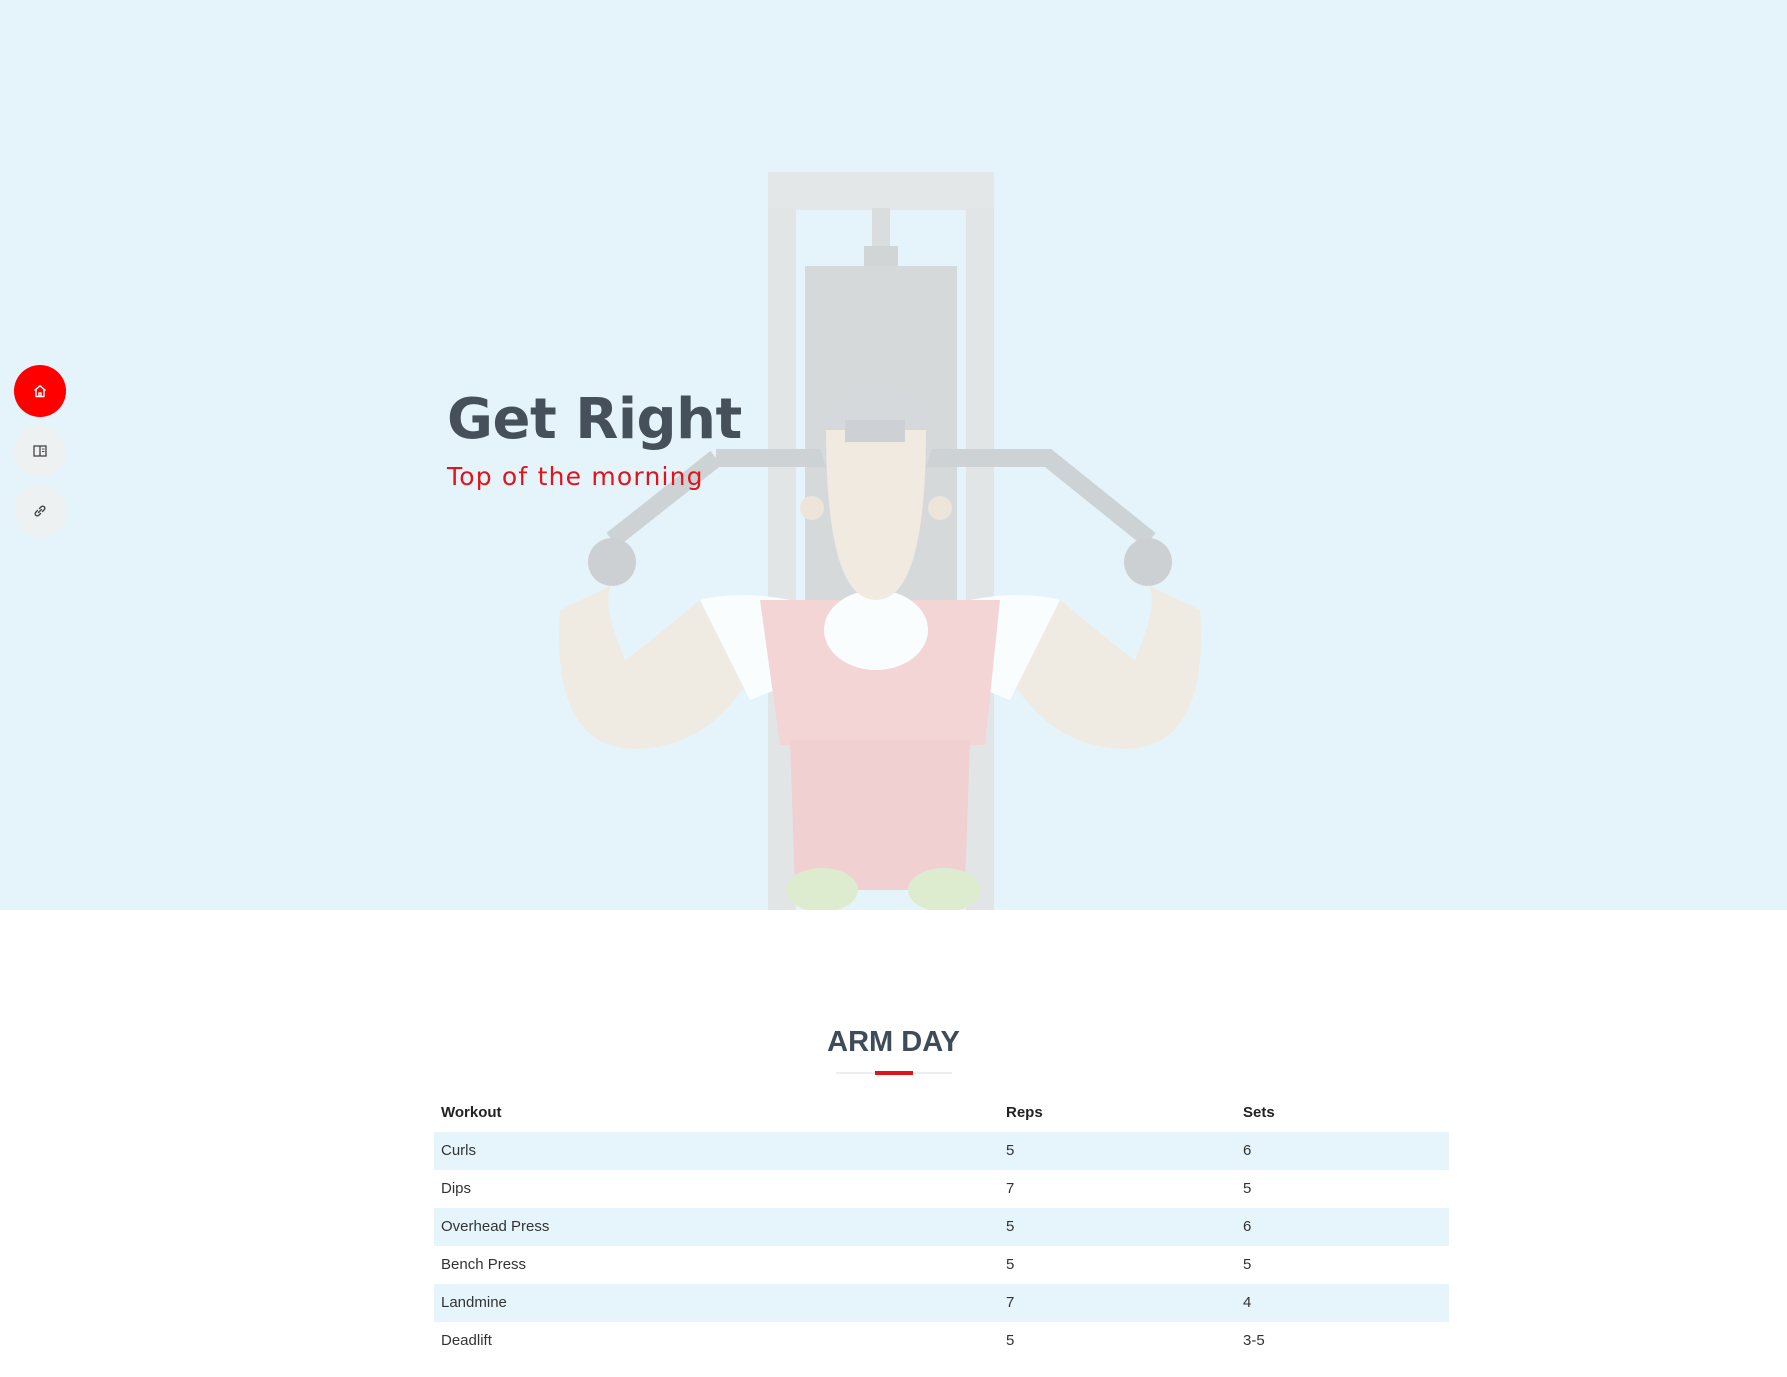  Describe the element at coordinates (941, 1341) in the screenshot. I see `table-row: Deadlift 5 3-5` at that location.